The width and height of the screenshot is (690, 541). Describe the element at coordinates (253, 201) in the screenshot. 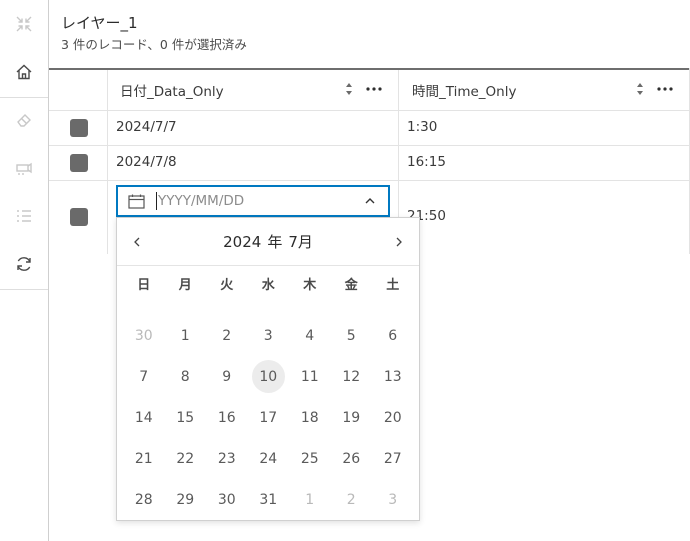

I see `date-input: YYYY/MM/DD` at that location.